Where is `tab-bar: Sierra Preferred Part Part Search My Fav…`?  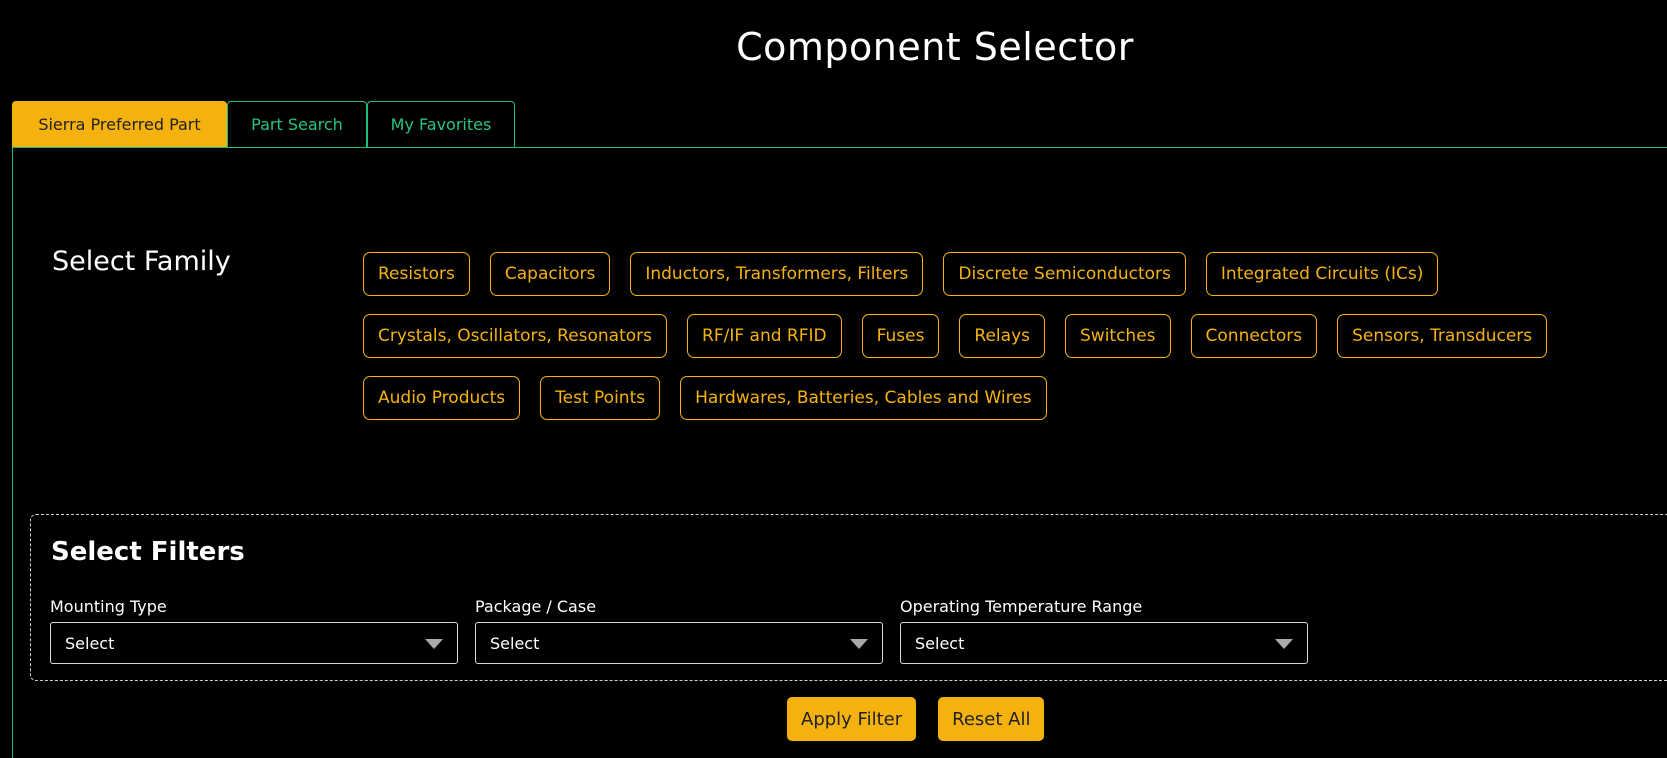
tab-bar: Sierra Preferred Part Part Search My Fav… is located at coordinates (263, 124).